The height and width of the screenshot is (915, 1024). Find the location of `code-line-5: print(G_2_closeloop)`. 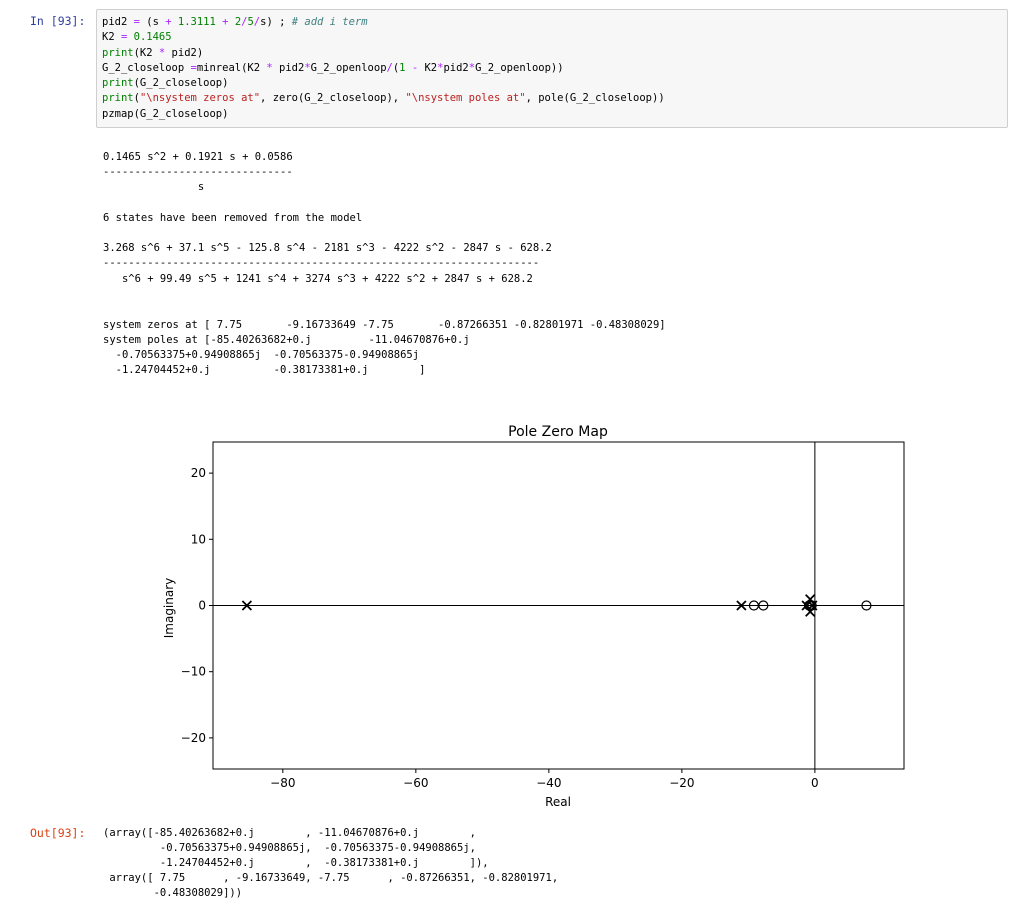

code-line-5: print(G_2_closeloop) is located at coordinates (165, 83).